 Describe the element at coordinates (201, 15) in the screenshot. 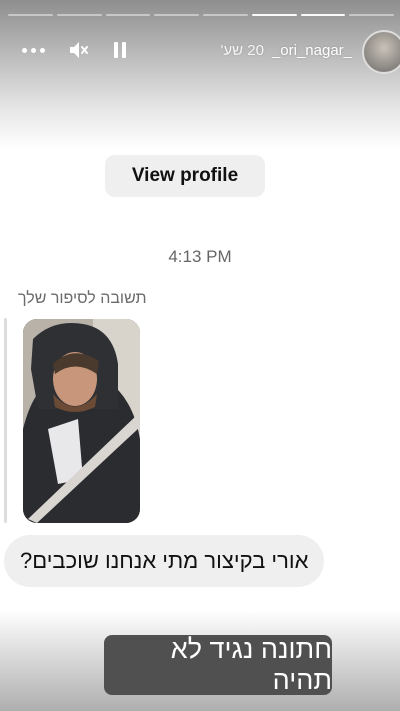

I see `story-progress-bar` at that location.